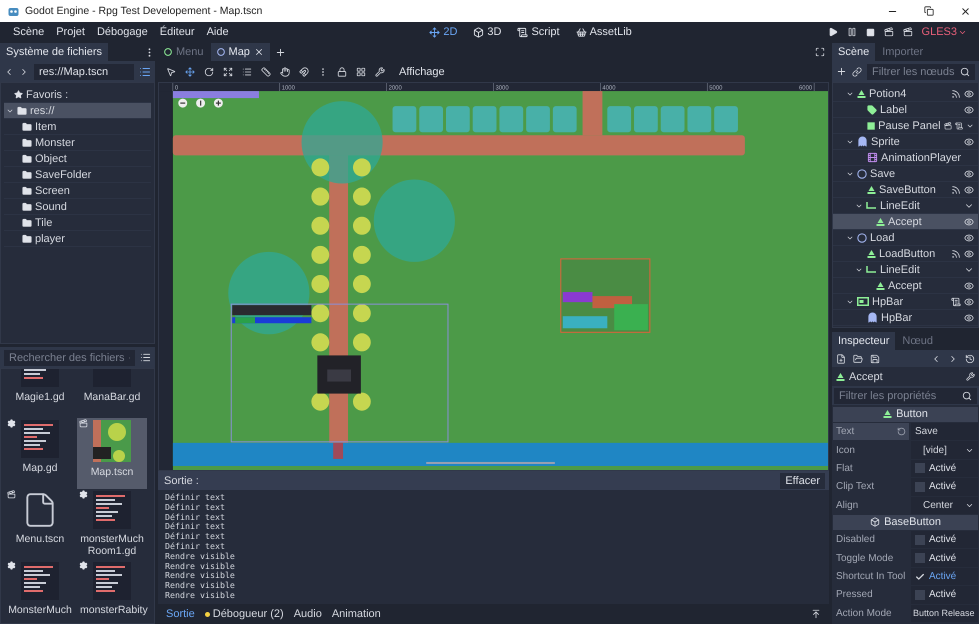 The height and width of the screenshot is (624, 979). I want to click on scene-tree-item: Pause Panel, so click(905, 126).